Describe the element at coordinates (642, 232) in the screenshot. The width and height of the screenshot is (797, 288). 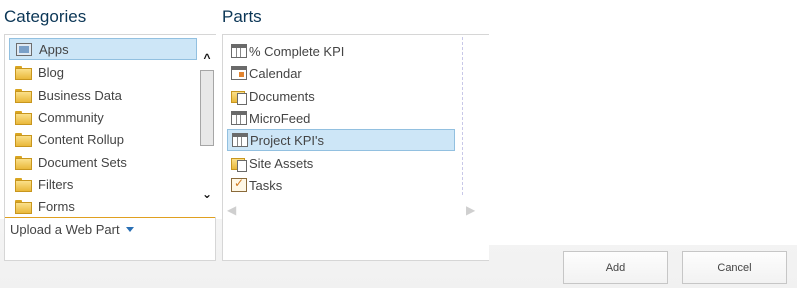
I see `footer-band-white-area` at that location.